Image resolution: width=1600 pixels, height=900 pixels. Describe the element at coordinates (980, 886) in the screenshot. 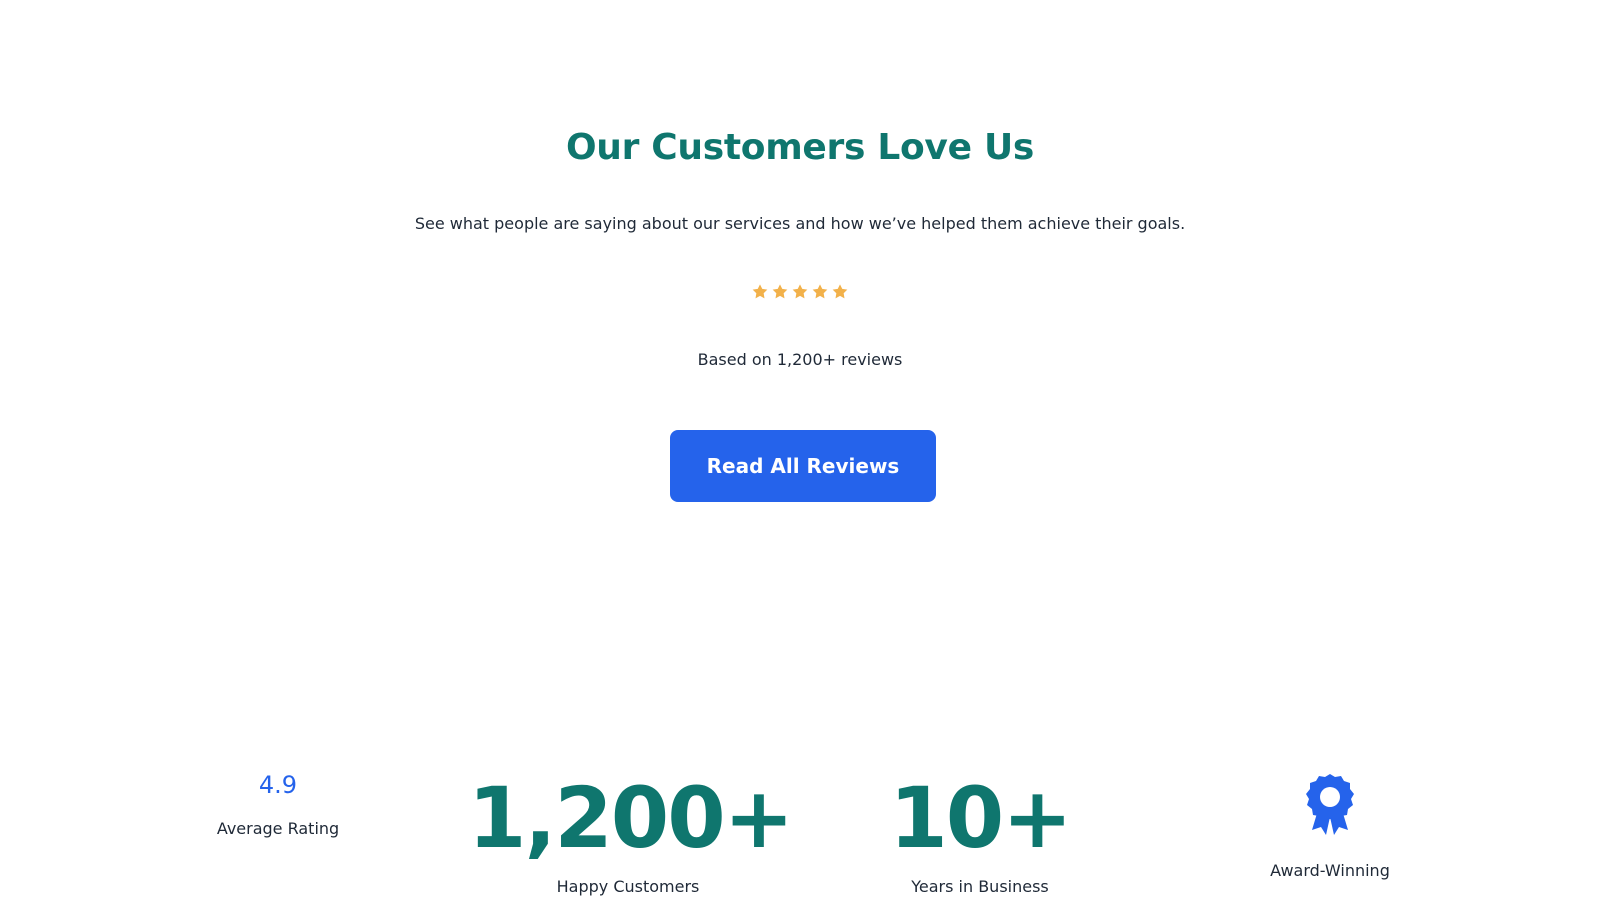

I see `years-label: Years in Business` at that location.